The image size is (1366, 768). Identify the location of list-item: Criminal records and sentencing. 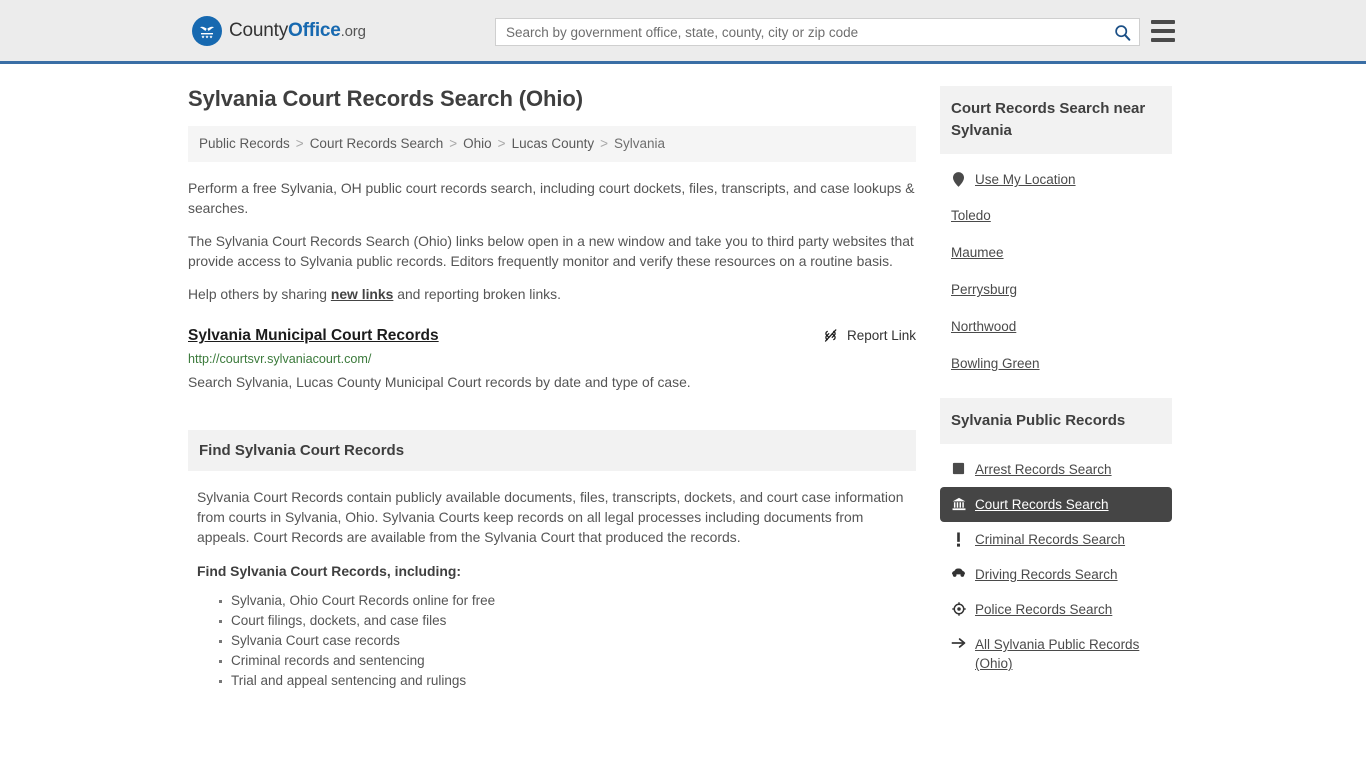
(567, 661).